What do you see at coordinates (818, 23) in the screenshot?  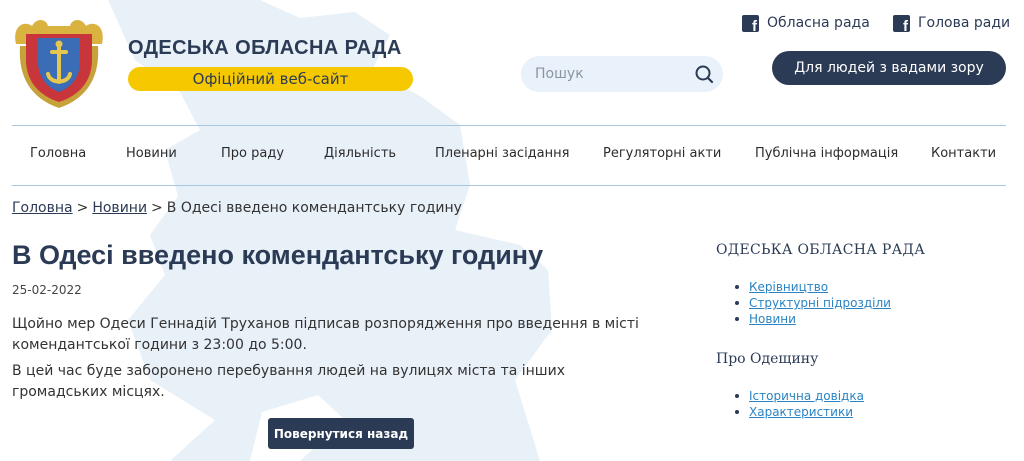 I see `facebook-oblast-council-label: Обласна рада` at bounding box center [818, 23].